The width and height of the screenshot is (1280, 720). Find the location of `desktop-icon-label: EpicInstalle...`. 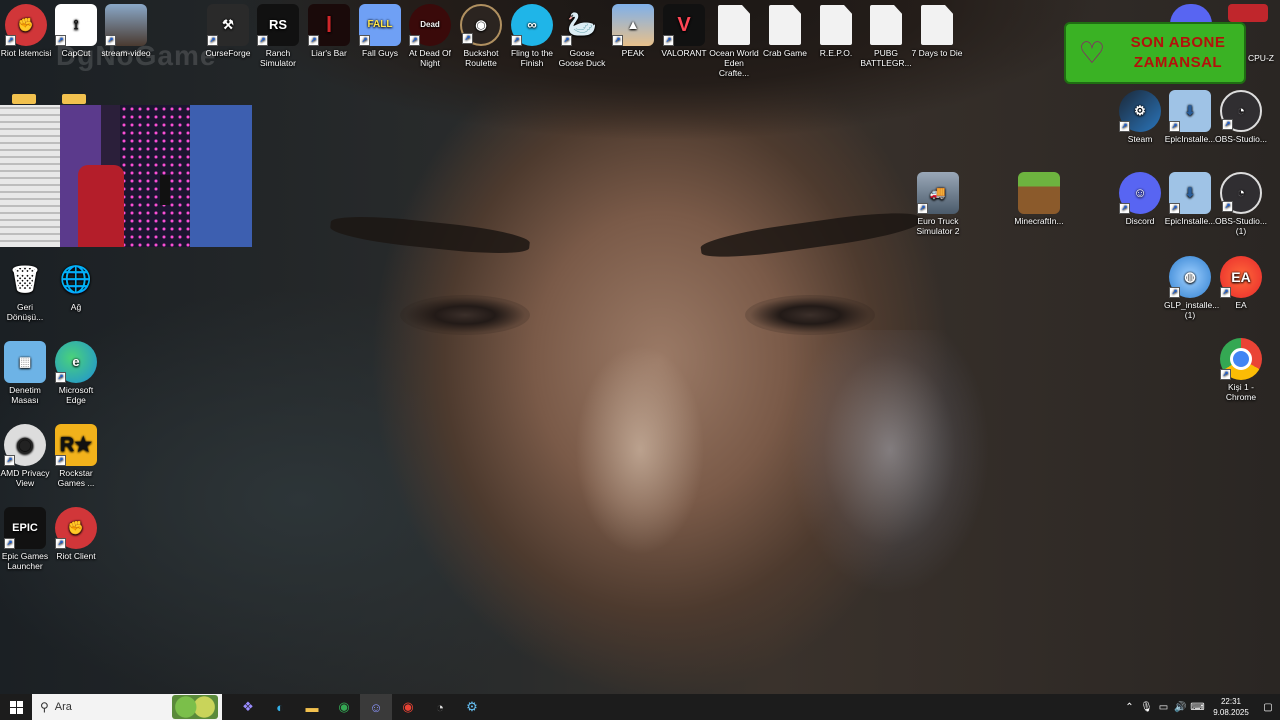

desktop-icon-label: EpicInstalle... is located at coordinates (1190, 139).